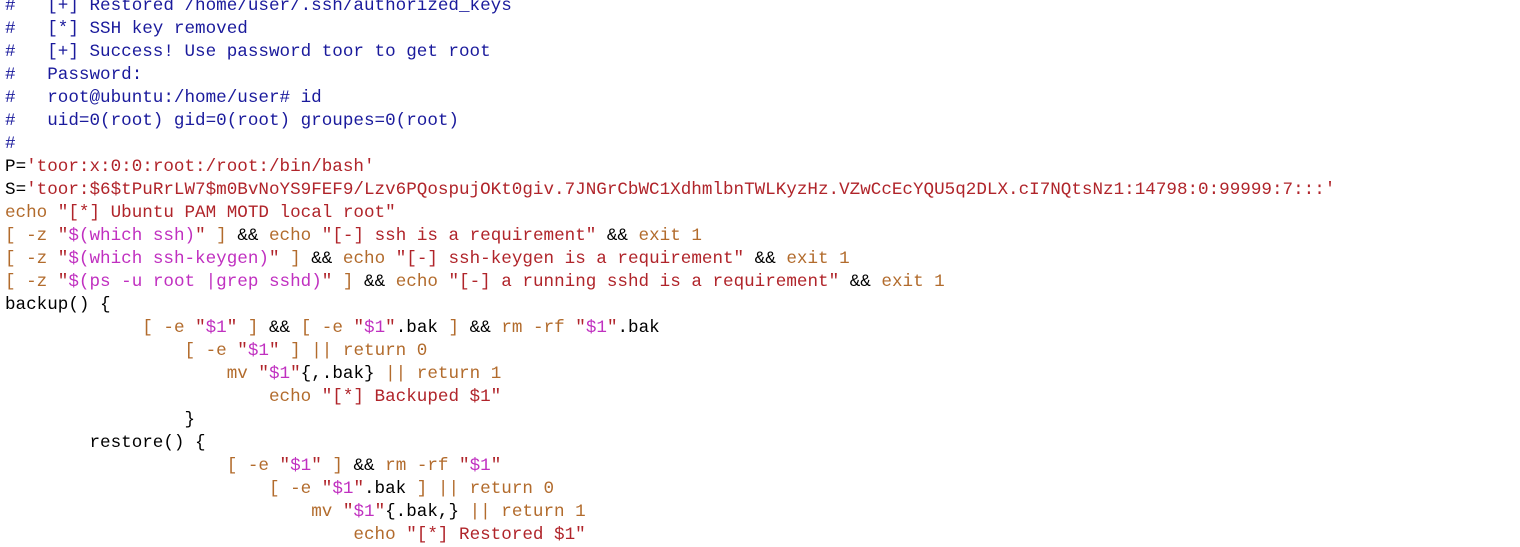  Describe the element at coordinates (762, 374) in the screenshot. I see `code-line: mv "$1"{,.bak} || return 1` at that location.